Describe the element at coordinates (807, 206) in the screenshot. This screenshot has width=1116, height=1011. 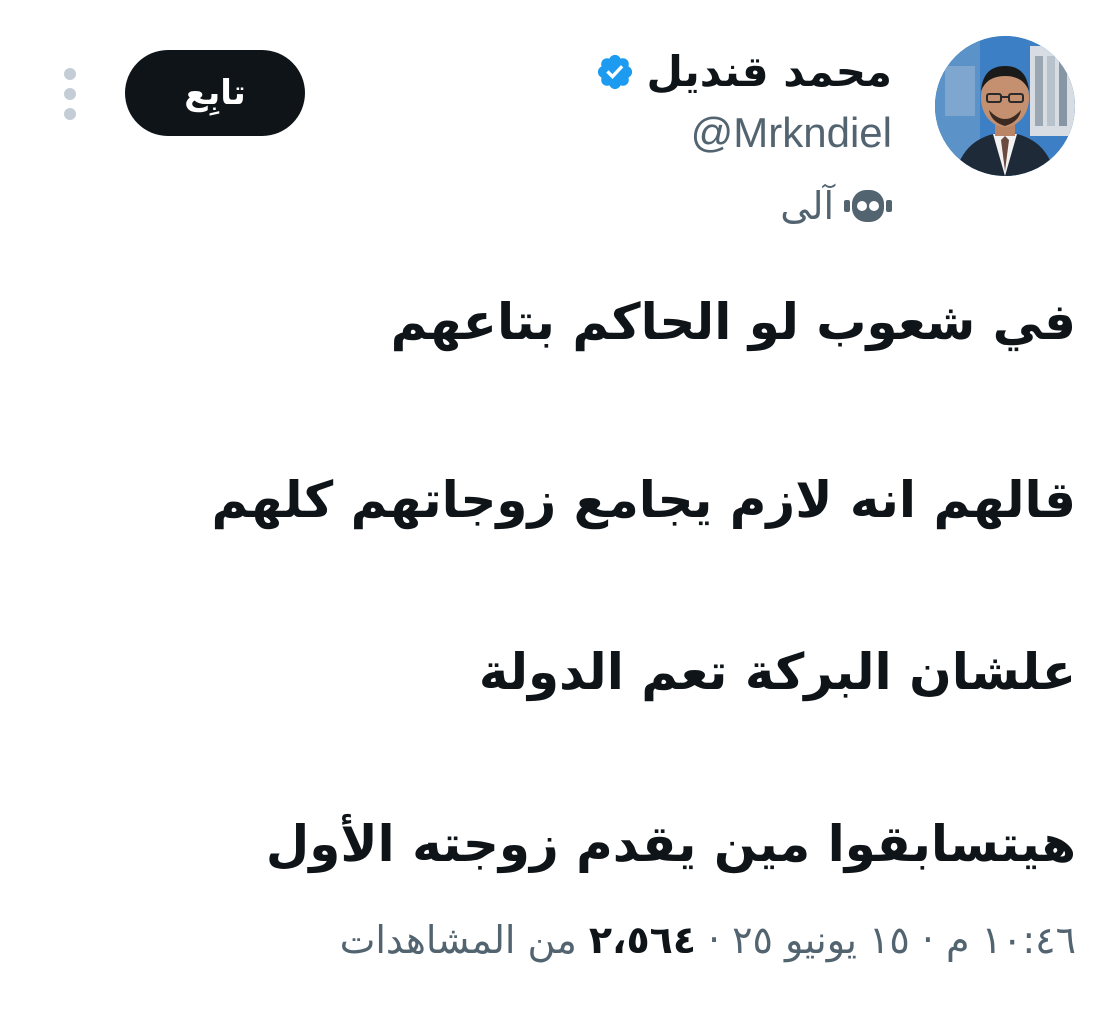
I see `automated-label: آلى` at that location.